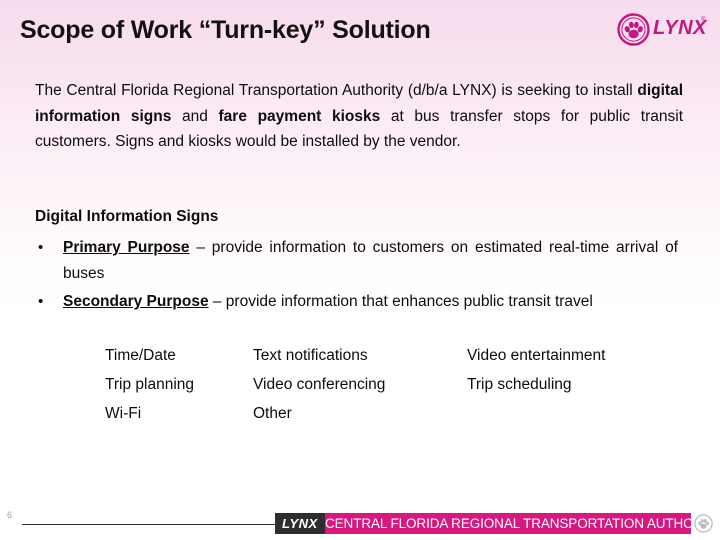  What do you see at coordinates (195, 116) in the screenshot?
I see `intro-text-2: and` at bounding box center [195, 116].